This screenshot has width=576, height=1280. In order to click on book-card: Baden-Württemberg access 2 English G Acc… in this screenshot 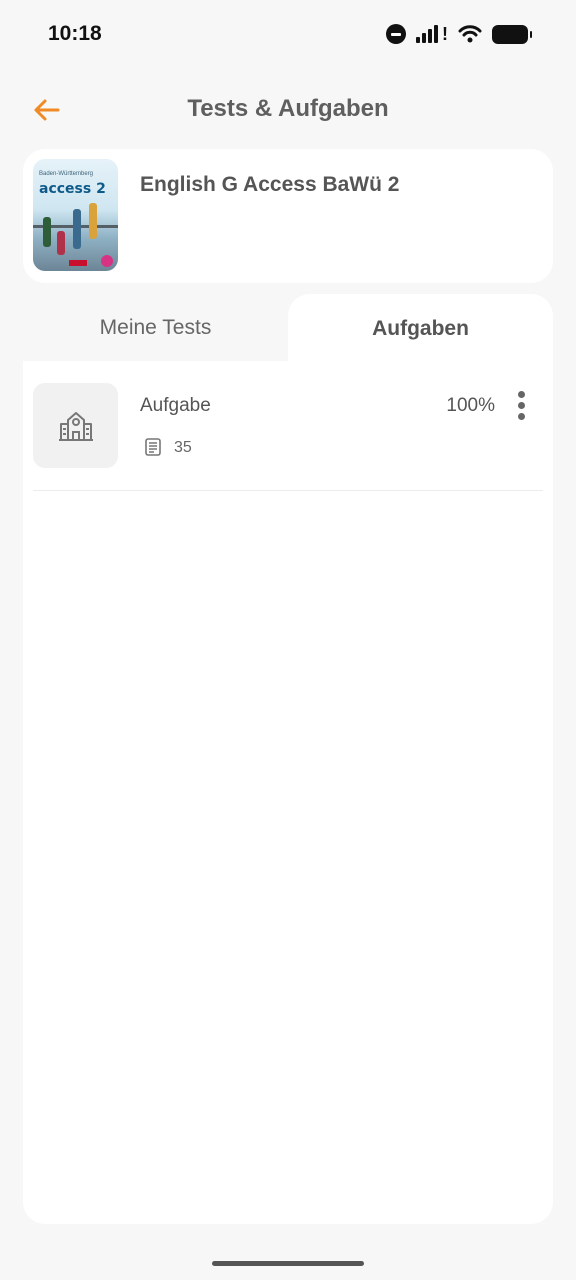, I will do `click(288, 216)`.